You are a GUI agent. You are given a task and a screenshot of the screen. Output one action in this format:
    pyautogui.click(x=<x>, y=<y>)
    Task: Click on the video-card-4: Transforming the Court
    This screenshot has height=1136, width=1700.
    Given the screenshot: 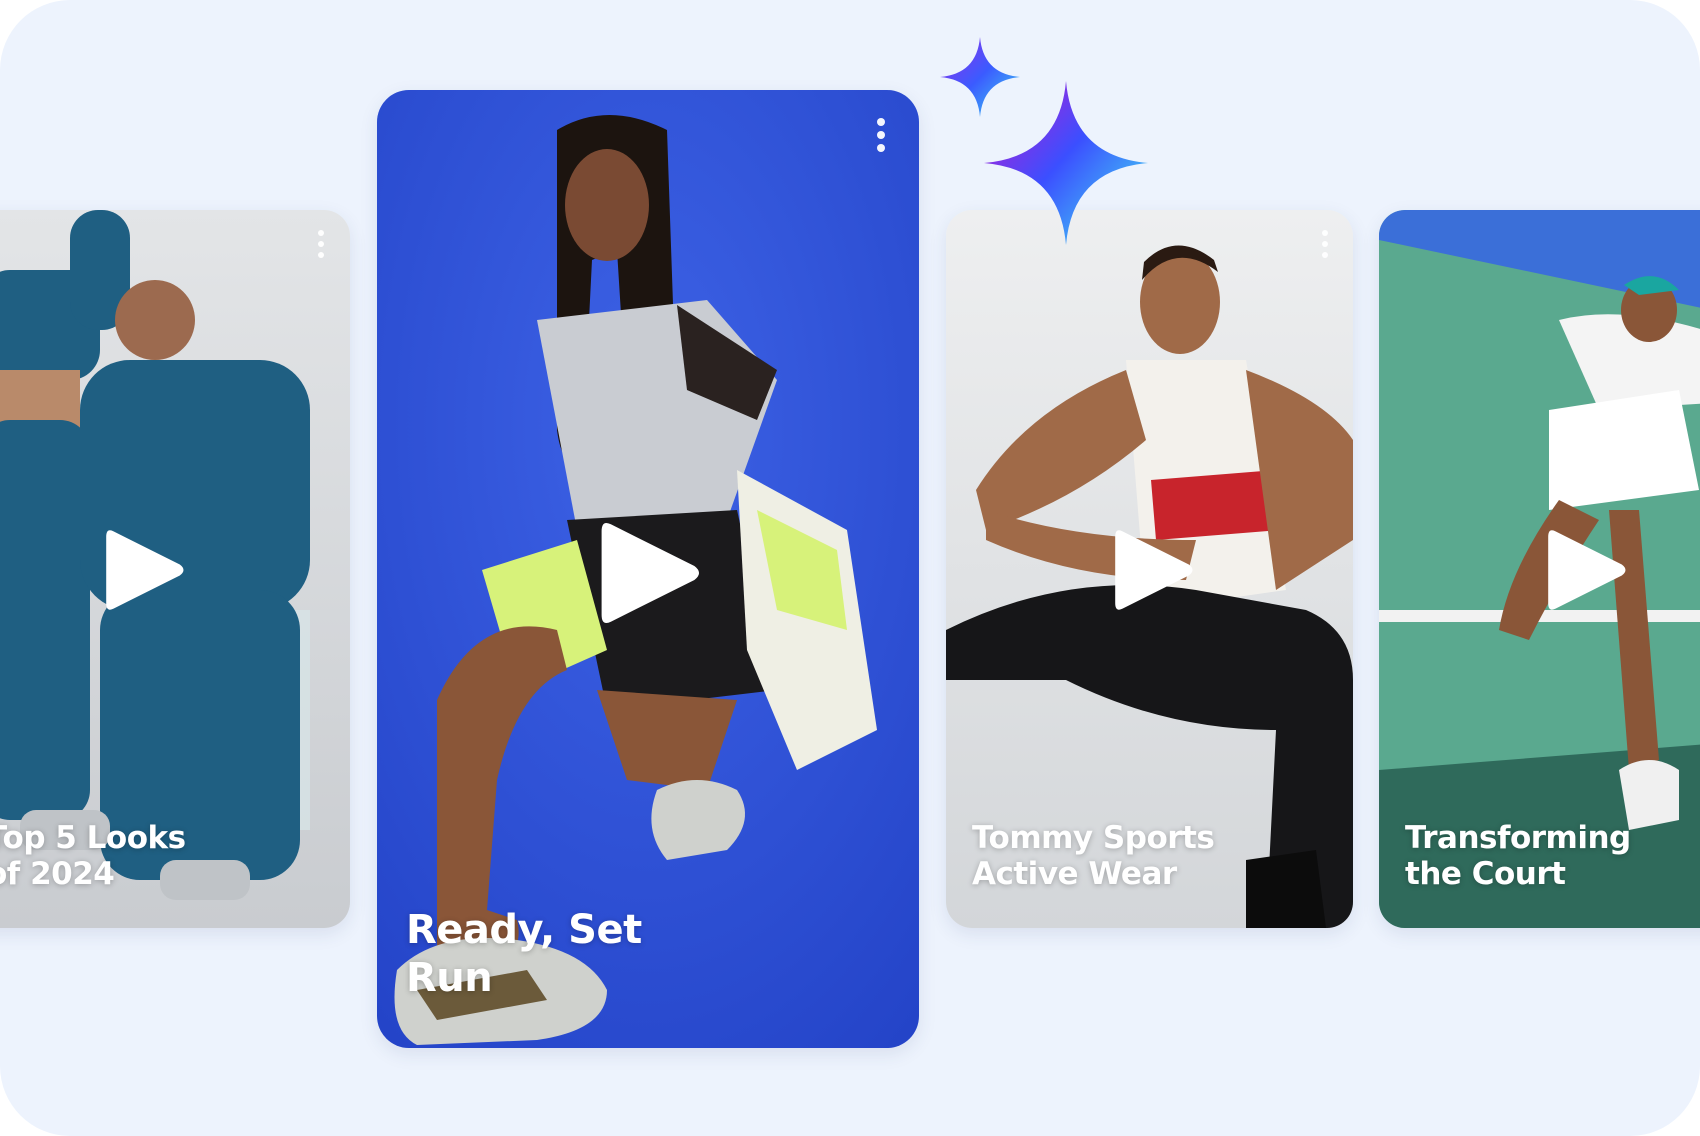 What is the action you would take?
    pyautogui.click(x=1539, y=569)
    